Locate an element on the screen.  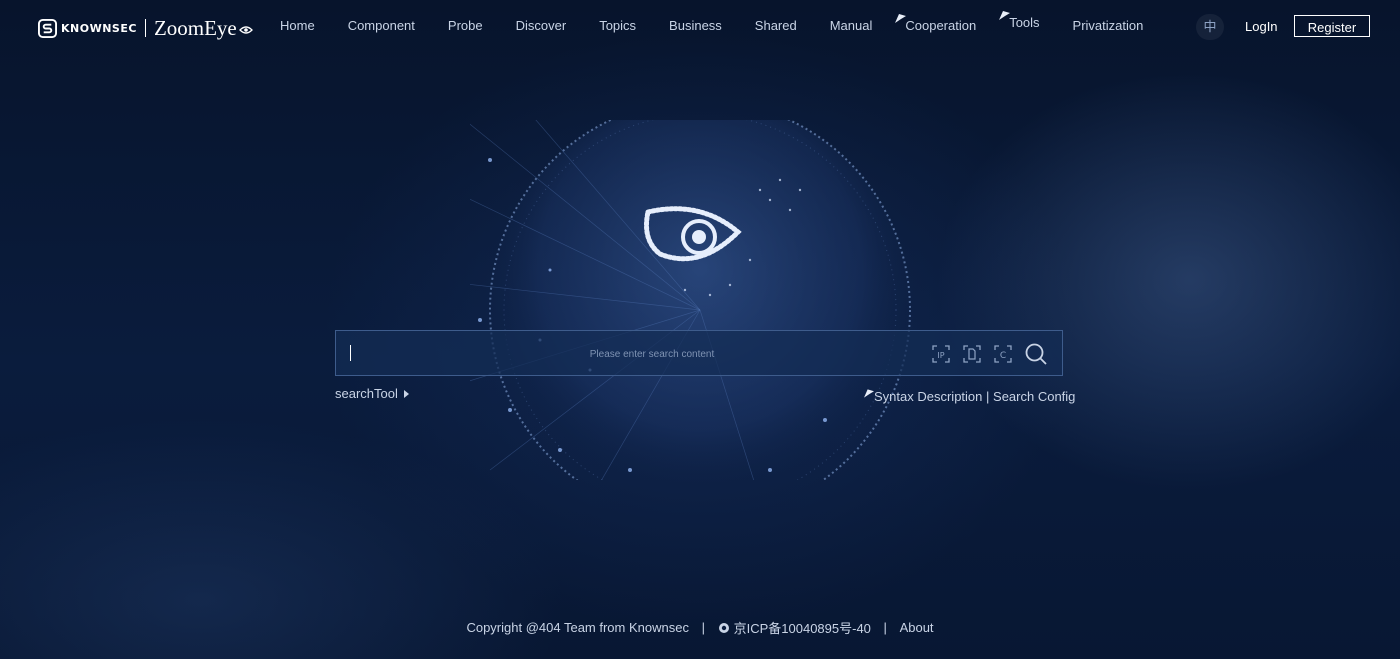
syntax-description-link: Syntax Description is located at coordinates (928, 396).